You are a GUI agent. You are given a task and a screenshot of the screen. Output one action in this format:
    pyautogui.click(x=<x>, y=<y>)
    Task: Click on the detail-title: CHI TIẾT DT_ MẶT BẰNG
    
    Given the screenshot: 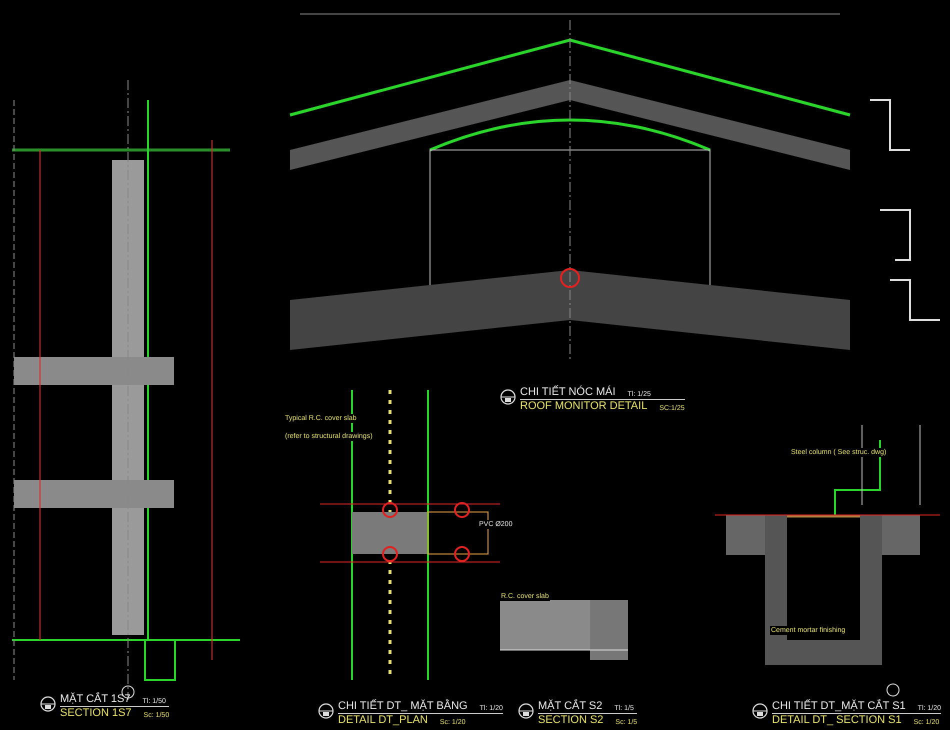 What is the action you would take?
    pyautogui.click(x=403, y=706)
    